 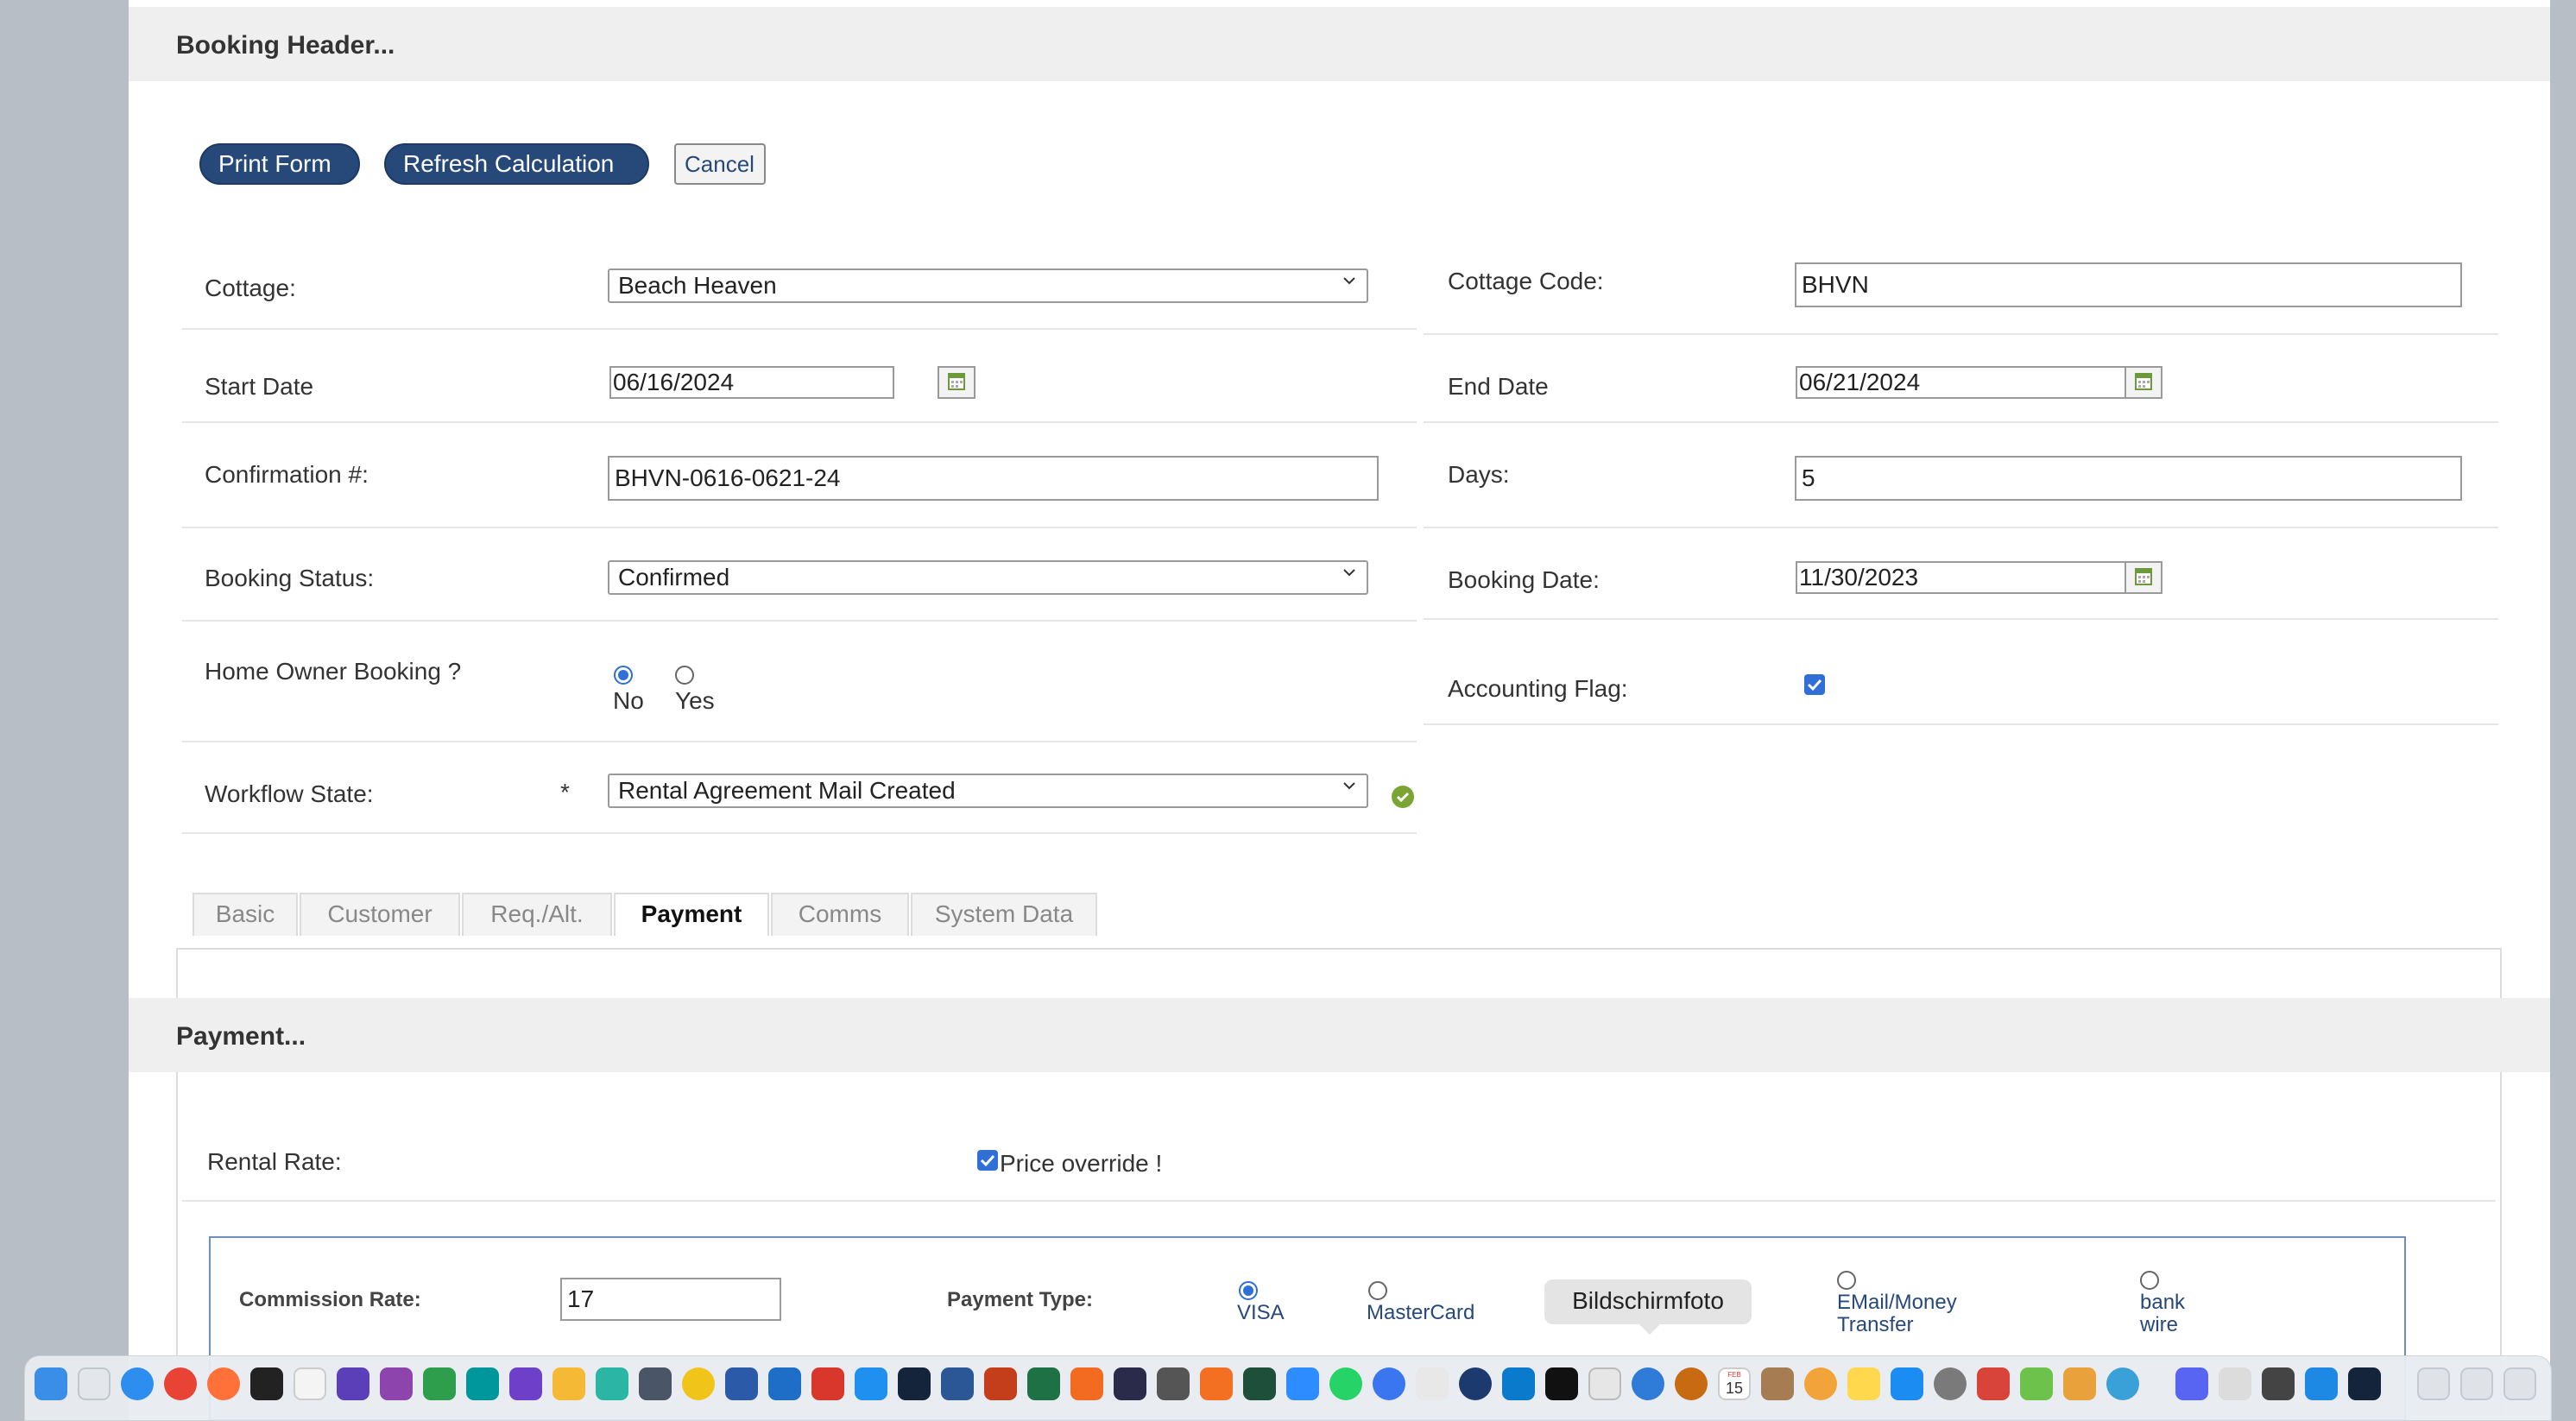 What do you see at coordinates (914, 1383) in the screenshot?
I see `webstorm-icon` at bounding box center [914, 1383].